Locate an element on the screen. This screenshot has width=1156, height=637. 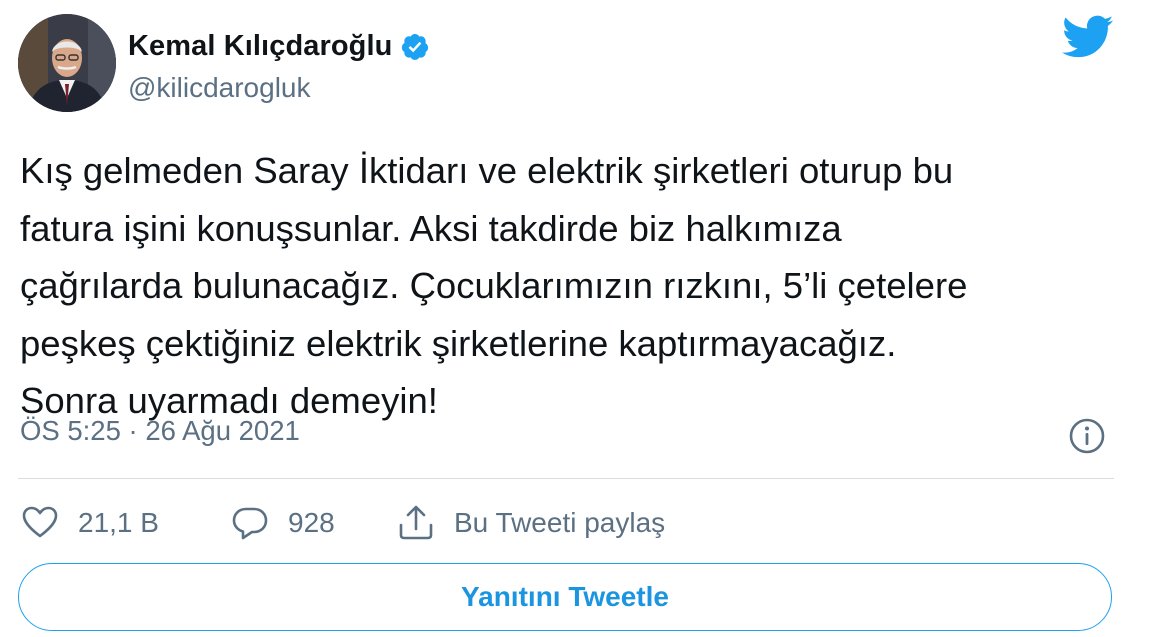
heart-icon is located at coordinates (40, 522).